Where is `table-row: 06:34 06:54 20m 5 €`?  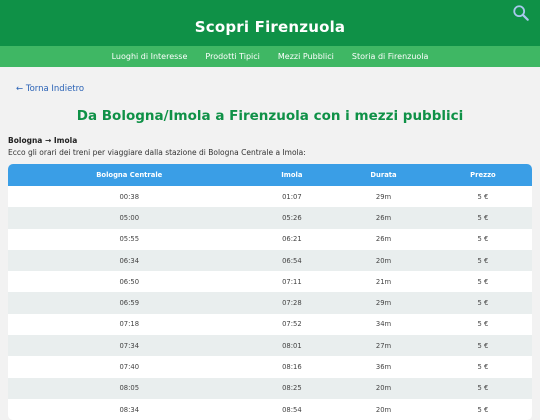 table-row: 06:34 06:54 20m 5 € is located at coordinates (270, 260).